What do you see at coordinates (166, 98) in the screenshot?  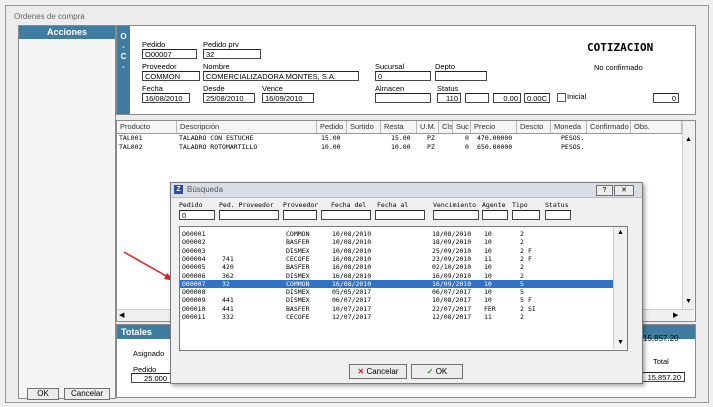 I see `fecha-field: 16/08/2010` at bounding box center [166, 98].